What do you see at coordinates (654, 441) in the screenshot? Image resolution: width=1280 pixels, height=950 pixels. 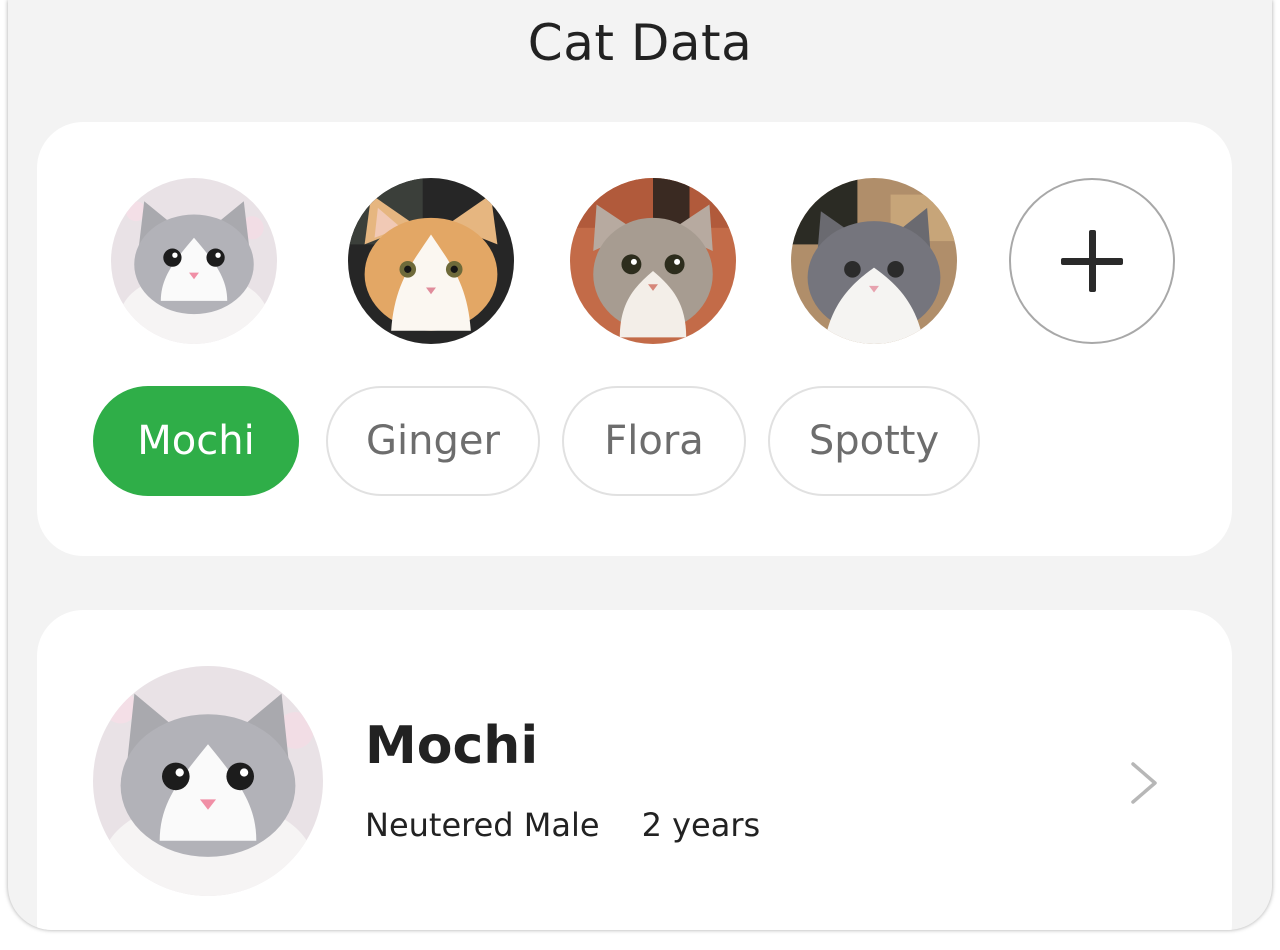 I see `chip-flora: Flora` at bounding box center [654, 441].